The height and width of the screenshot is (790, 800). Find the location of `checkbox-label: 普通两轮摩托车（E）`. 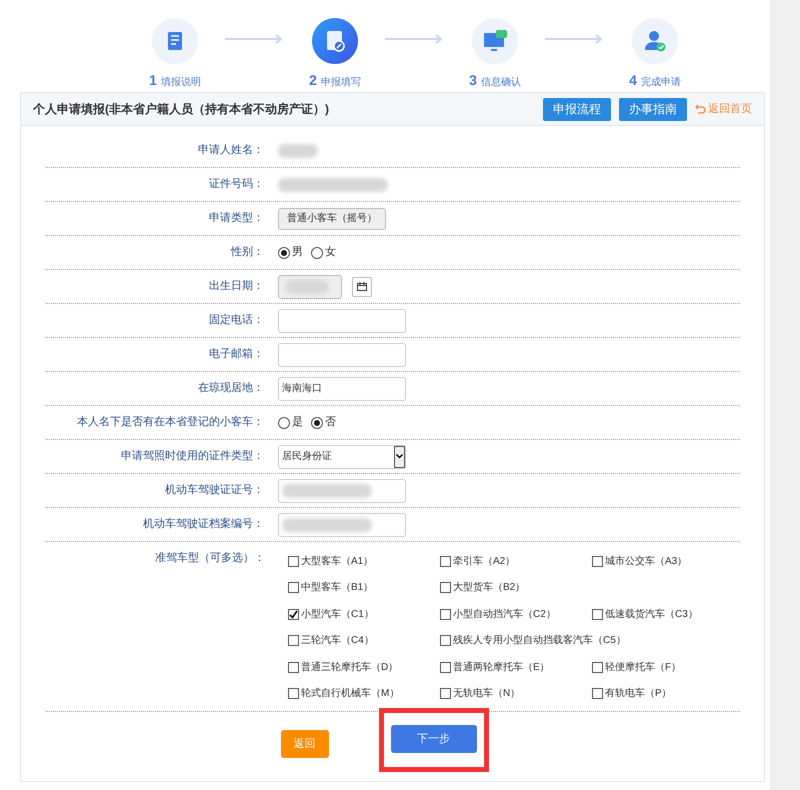

checkbox-label: 普通两轮摩托车（E） is located at coordinates (501, 667).